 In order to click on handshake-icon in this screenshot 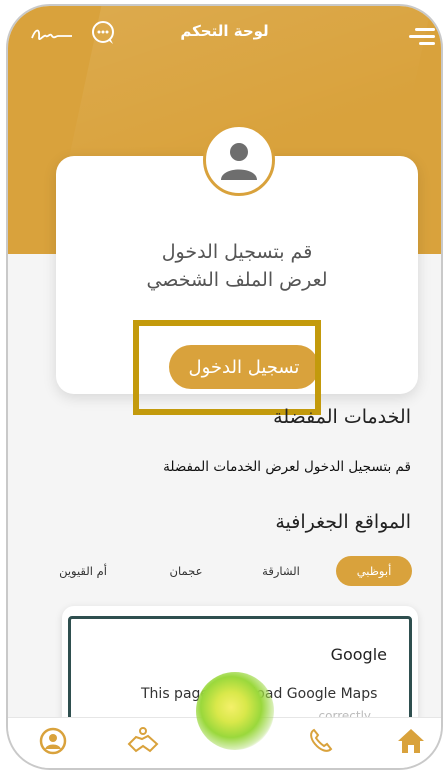, I will do `click(143, 741)`.